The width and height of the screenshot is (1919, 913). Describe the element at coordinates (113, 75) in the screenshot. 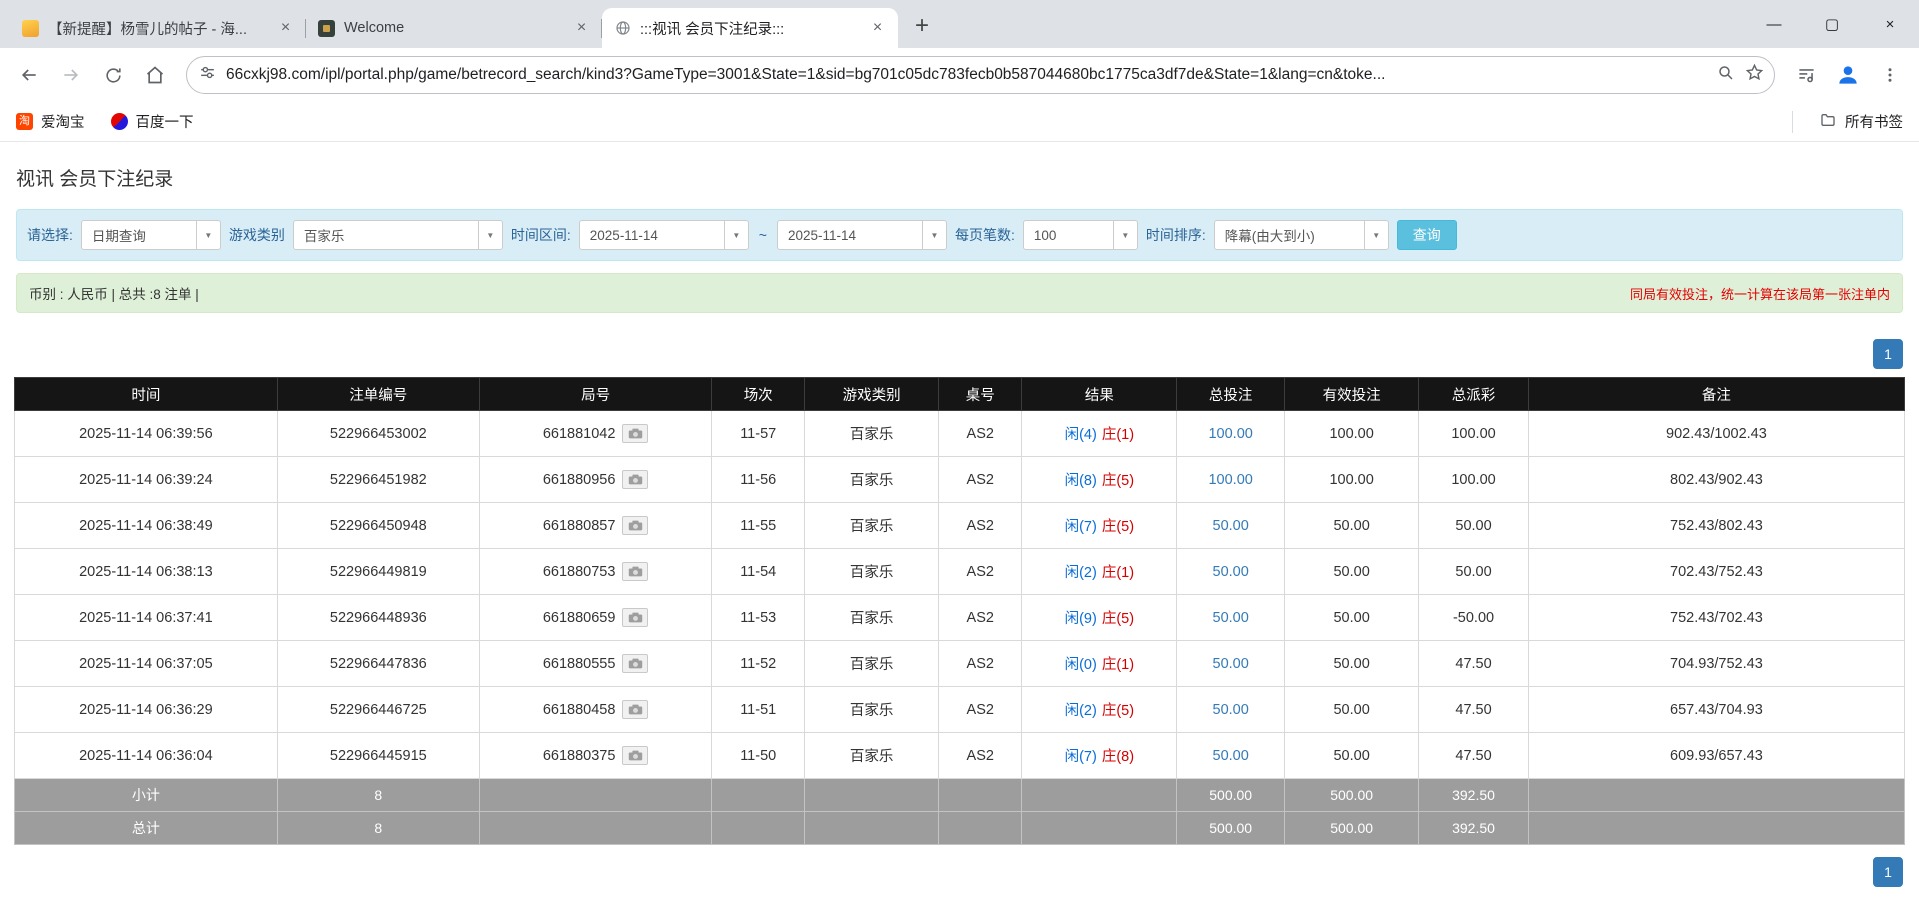

I see `refresh-icon` at that location.